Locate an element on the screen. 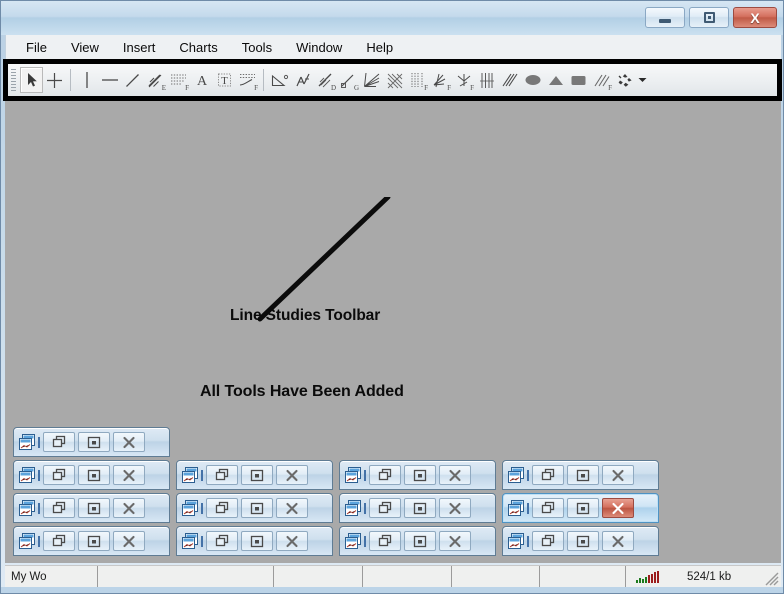 Image resolution: width=784 pixels, height=594 pixels. tool-linear-regression-channel: D is located at coordinates (325, 80).